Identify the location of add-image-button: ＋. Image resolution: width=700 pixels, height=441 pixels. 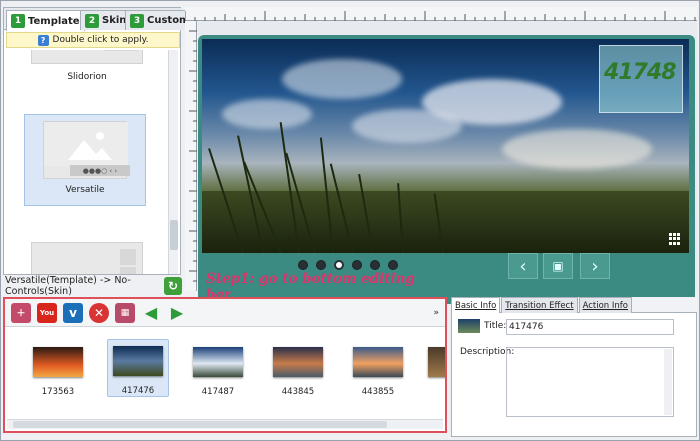
(21, 312).